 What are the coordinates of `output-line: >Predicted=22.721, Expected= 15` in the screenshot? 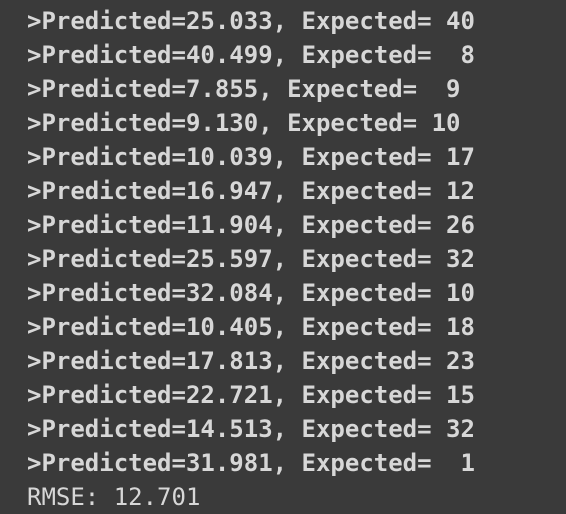 It's located at (251, 395).